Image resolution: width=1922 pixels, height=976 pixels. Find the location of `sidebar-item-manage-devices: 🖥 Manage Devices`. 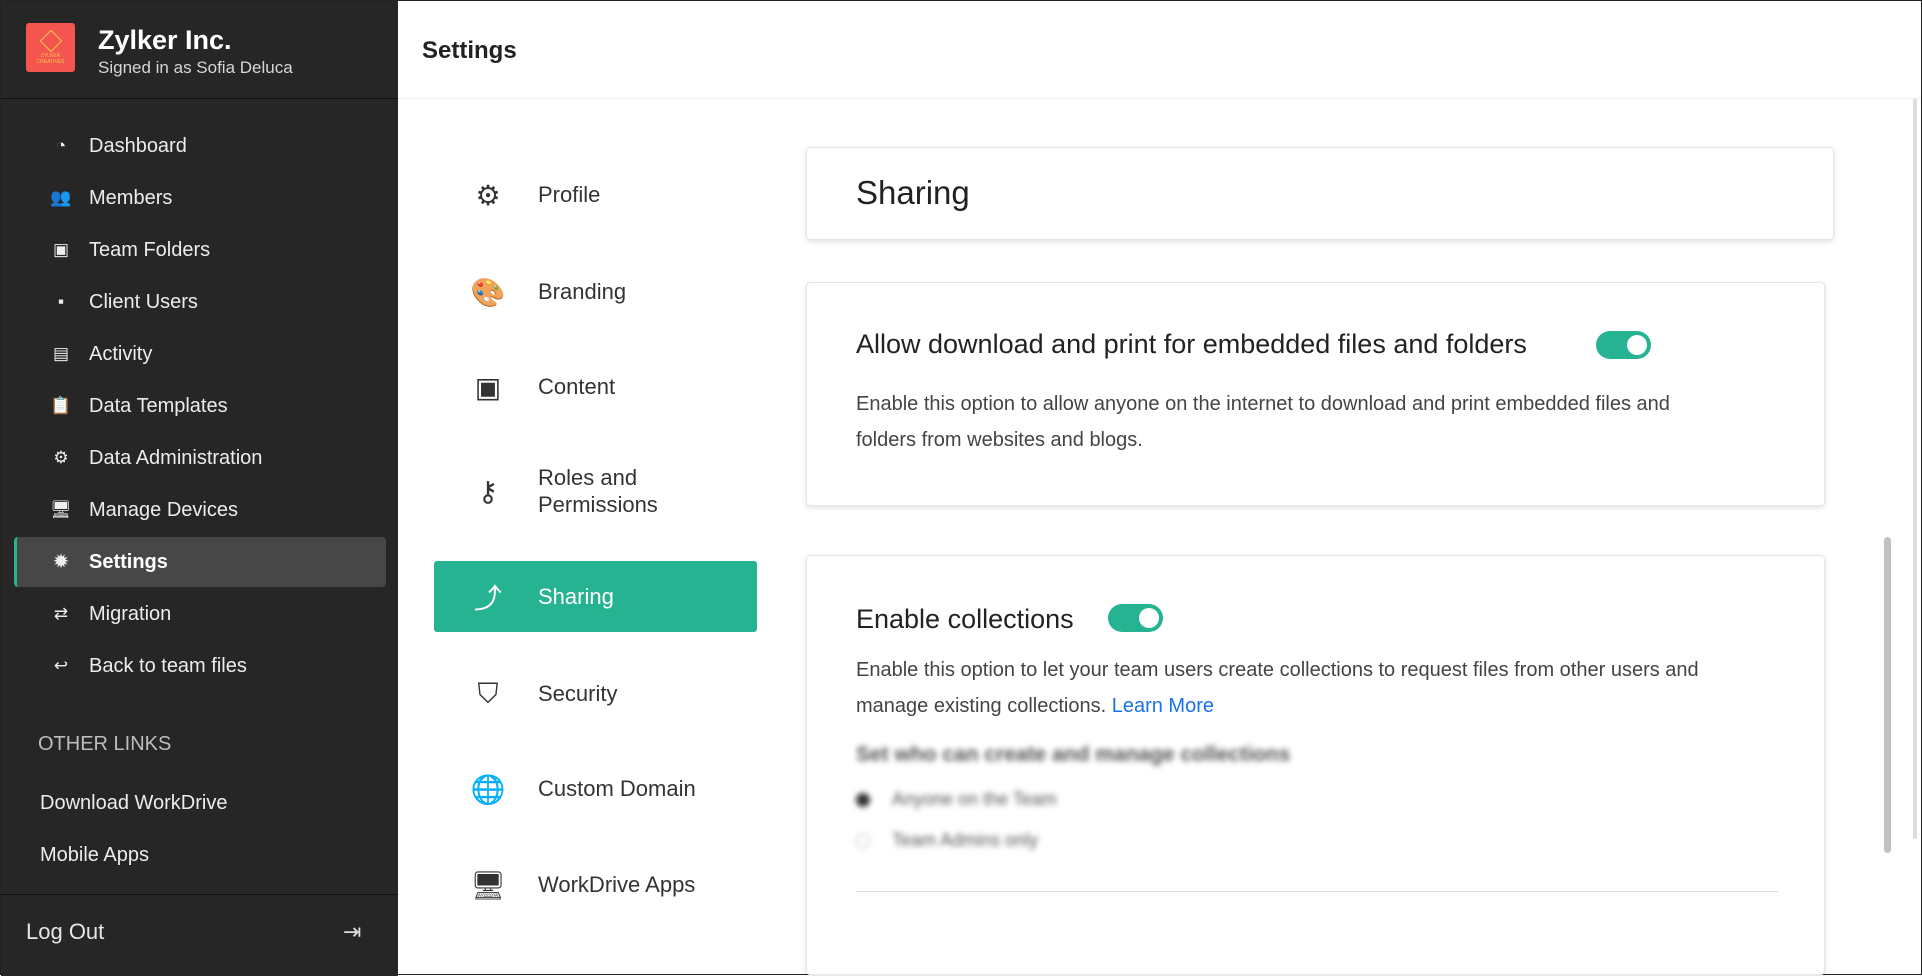

sidebar-item-manage-devices: 🖥 Manage Devices is located at coordinates (200, 510).